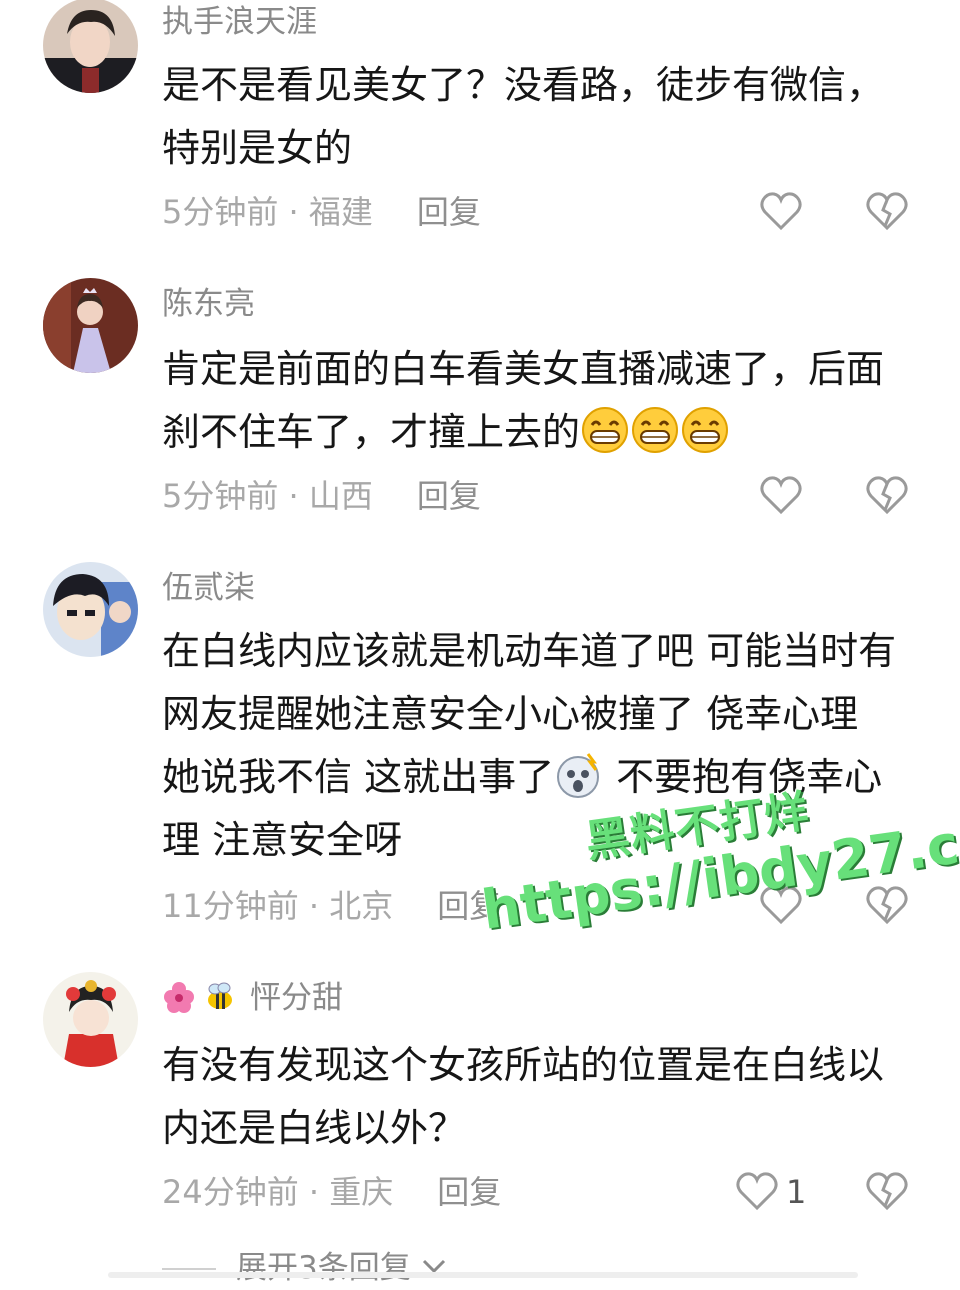  Describe the element at coordinates (523, 400) in the screenshot. I see `comment-text-content: 肯定是前面的白车看美女直播减速了，后面刹不住车了，才撞上去的` at that location.